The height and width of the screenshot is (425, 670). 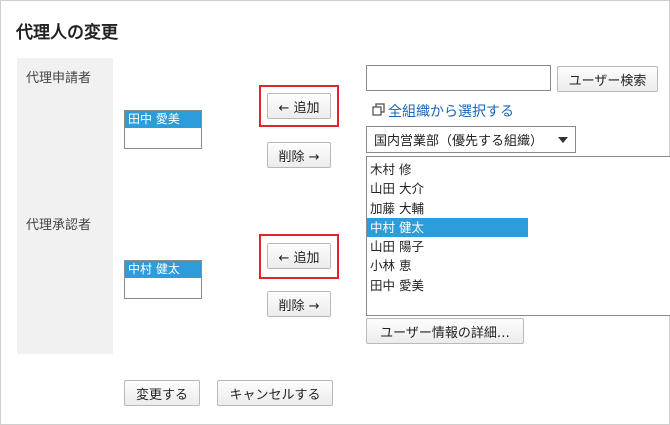 I want to click on organization-select: 国内営業部（優先する組織）, so click(x=471, y=139).